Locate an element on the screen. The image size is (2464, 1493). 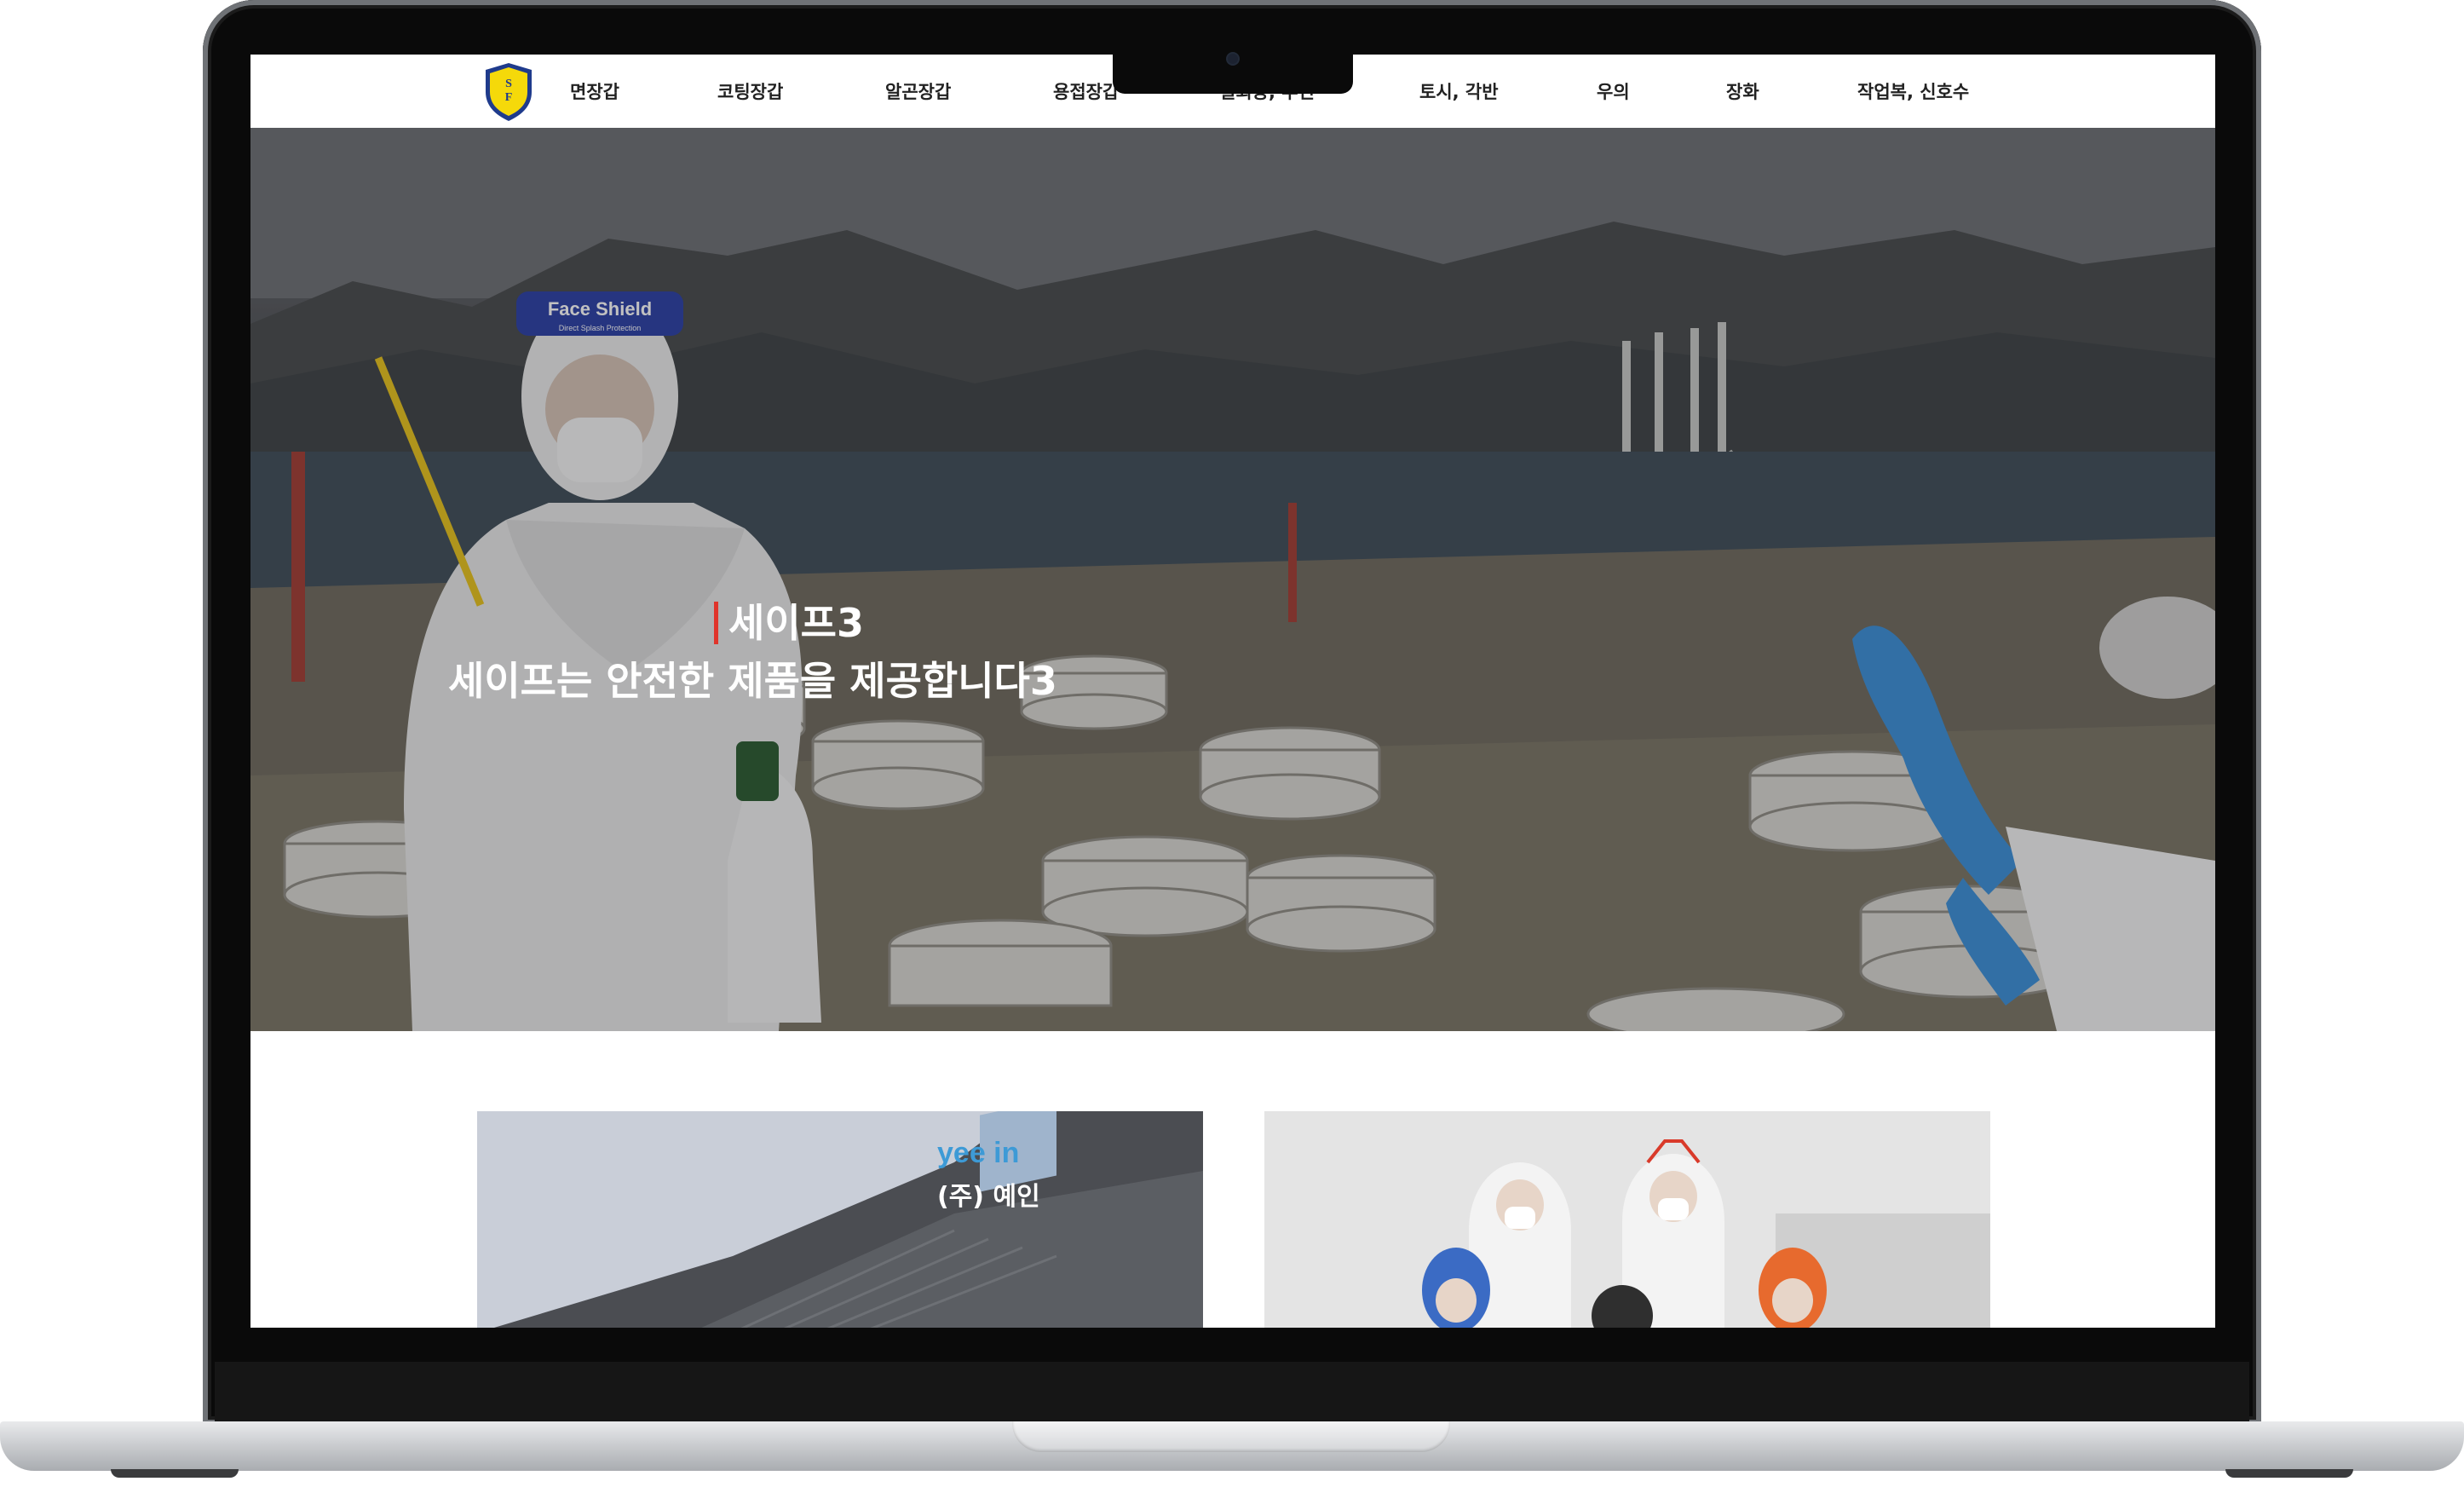
laptop-foot-left is located at coordinates (175, 1473).